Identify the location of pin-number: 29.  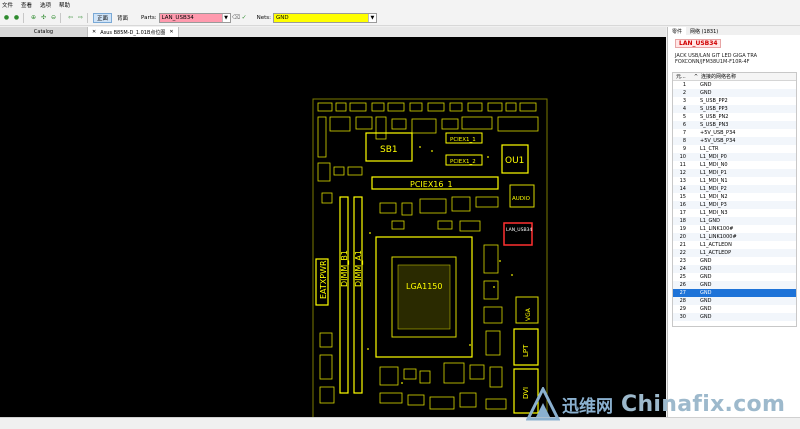
(682, 309).